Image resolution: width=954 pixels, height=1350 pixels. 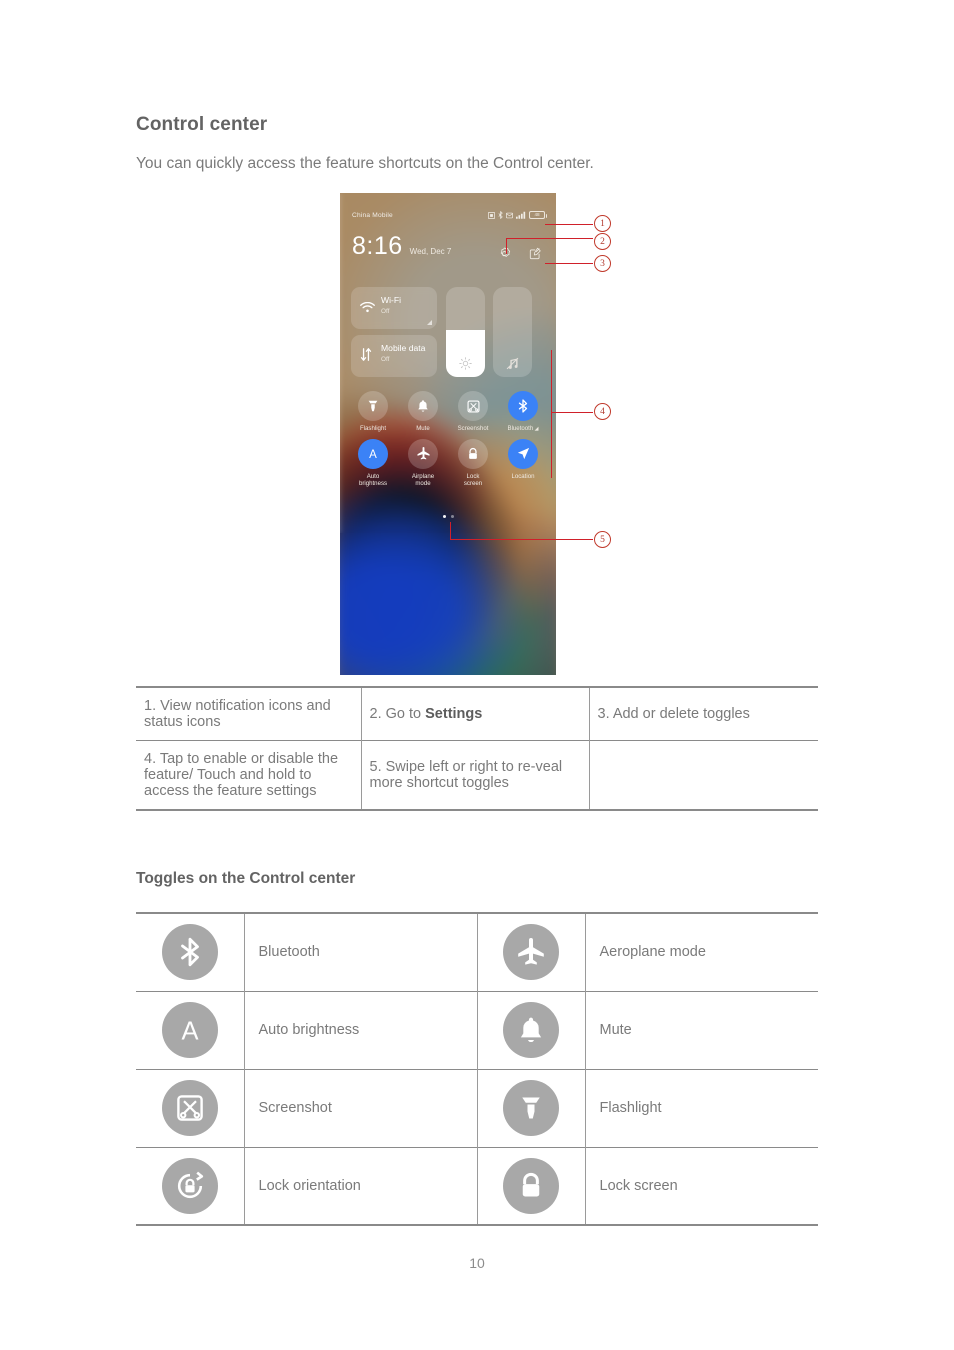 I want to click on toggle-lock-screen: Lock screen, so click(x=473, y=463).